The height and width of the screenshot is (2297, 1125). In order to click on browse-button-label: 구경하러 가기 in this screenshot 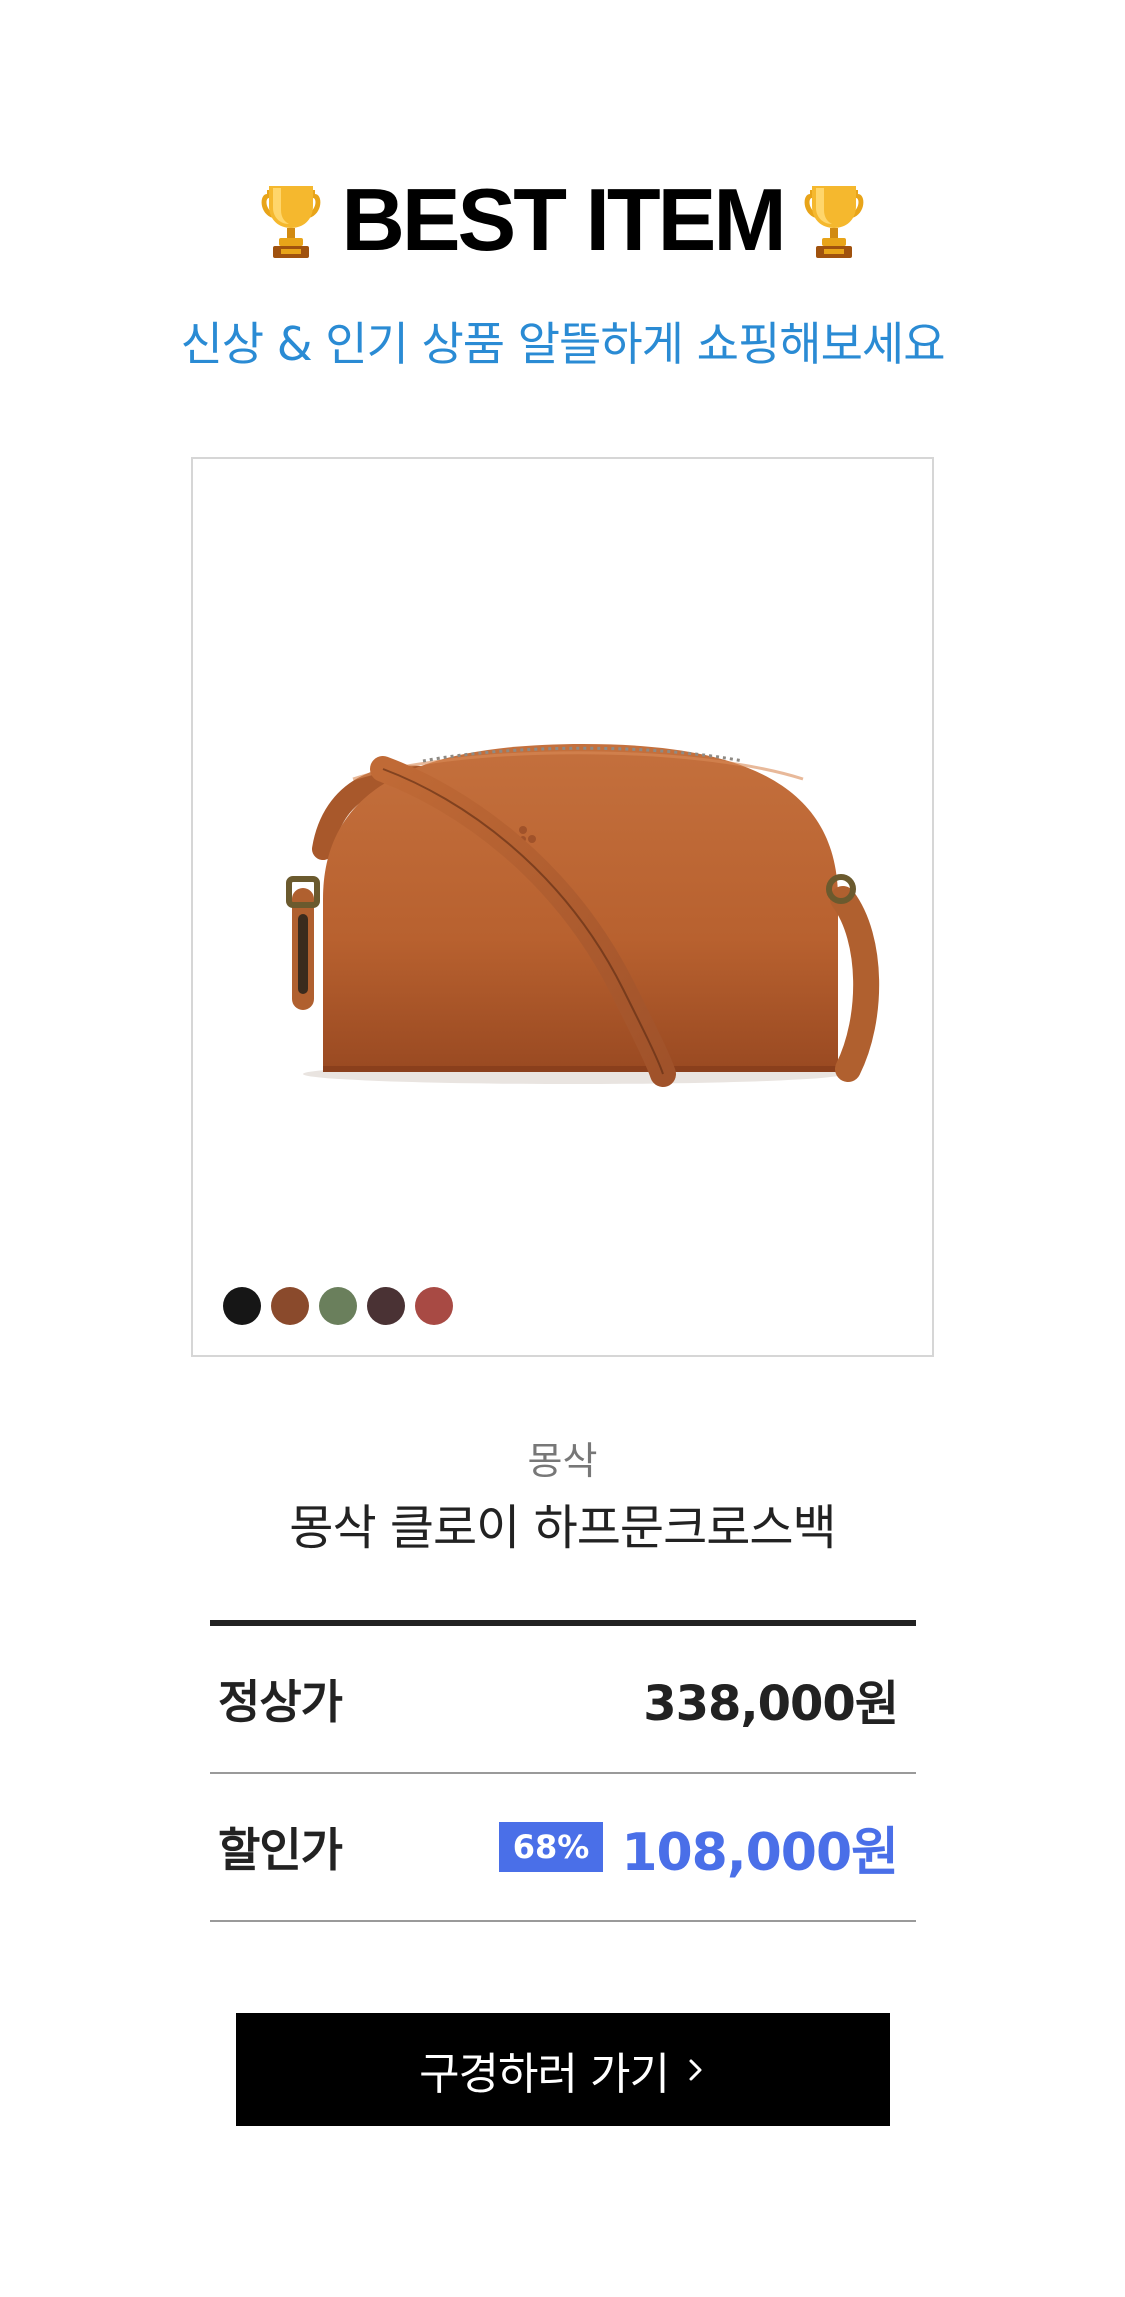, I will do `click(544, 2074)`.